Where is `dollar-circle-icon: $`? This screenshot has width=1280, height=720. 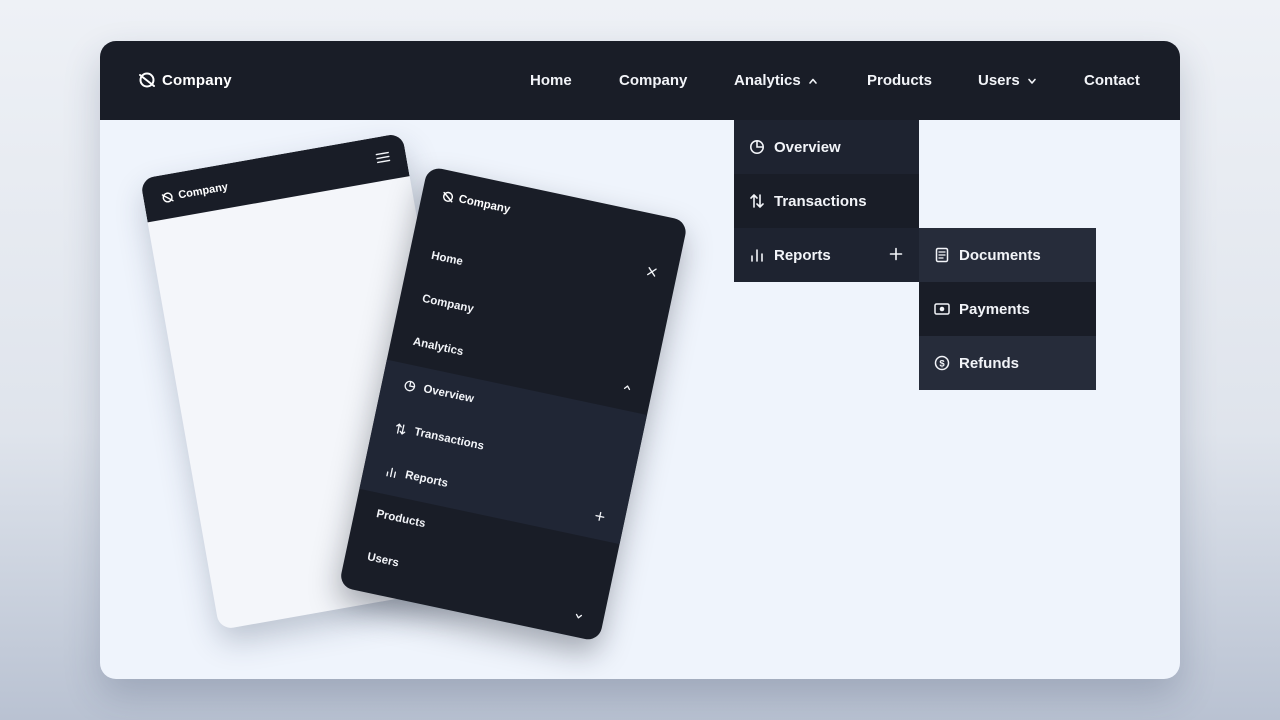
dollar-circle-icon: $ is located at coordinates (942, 363).